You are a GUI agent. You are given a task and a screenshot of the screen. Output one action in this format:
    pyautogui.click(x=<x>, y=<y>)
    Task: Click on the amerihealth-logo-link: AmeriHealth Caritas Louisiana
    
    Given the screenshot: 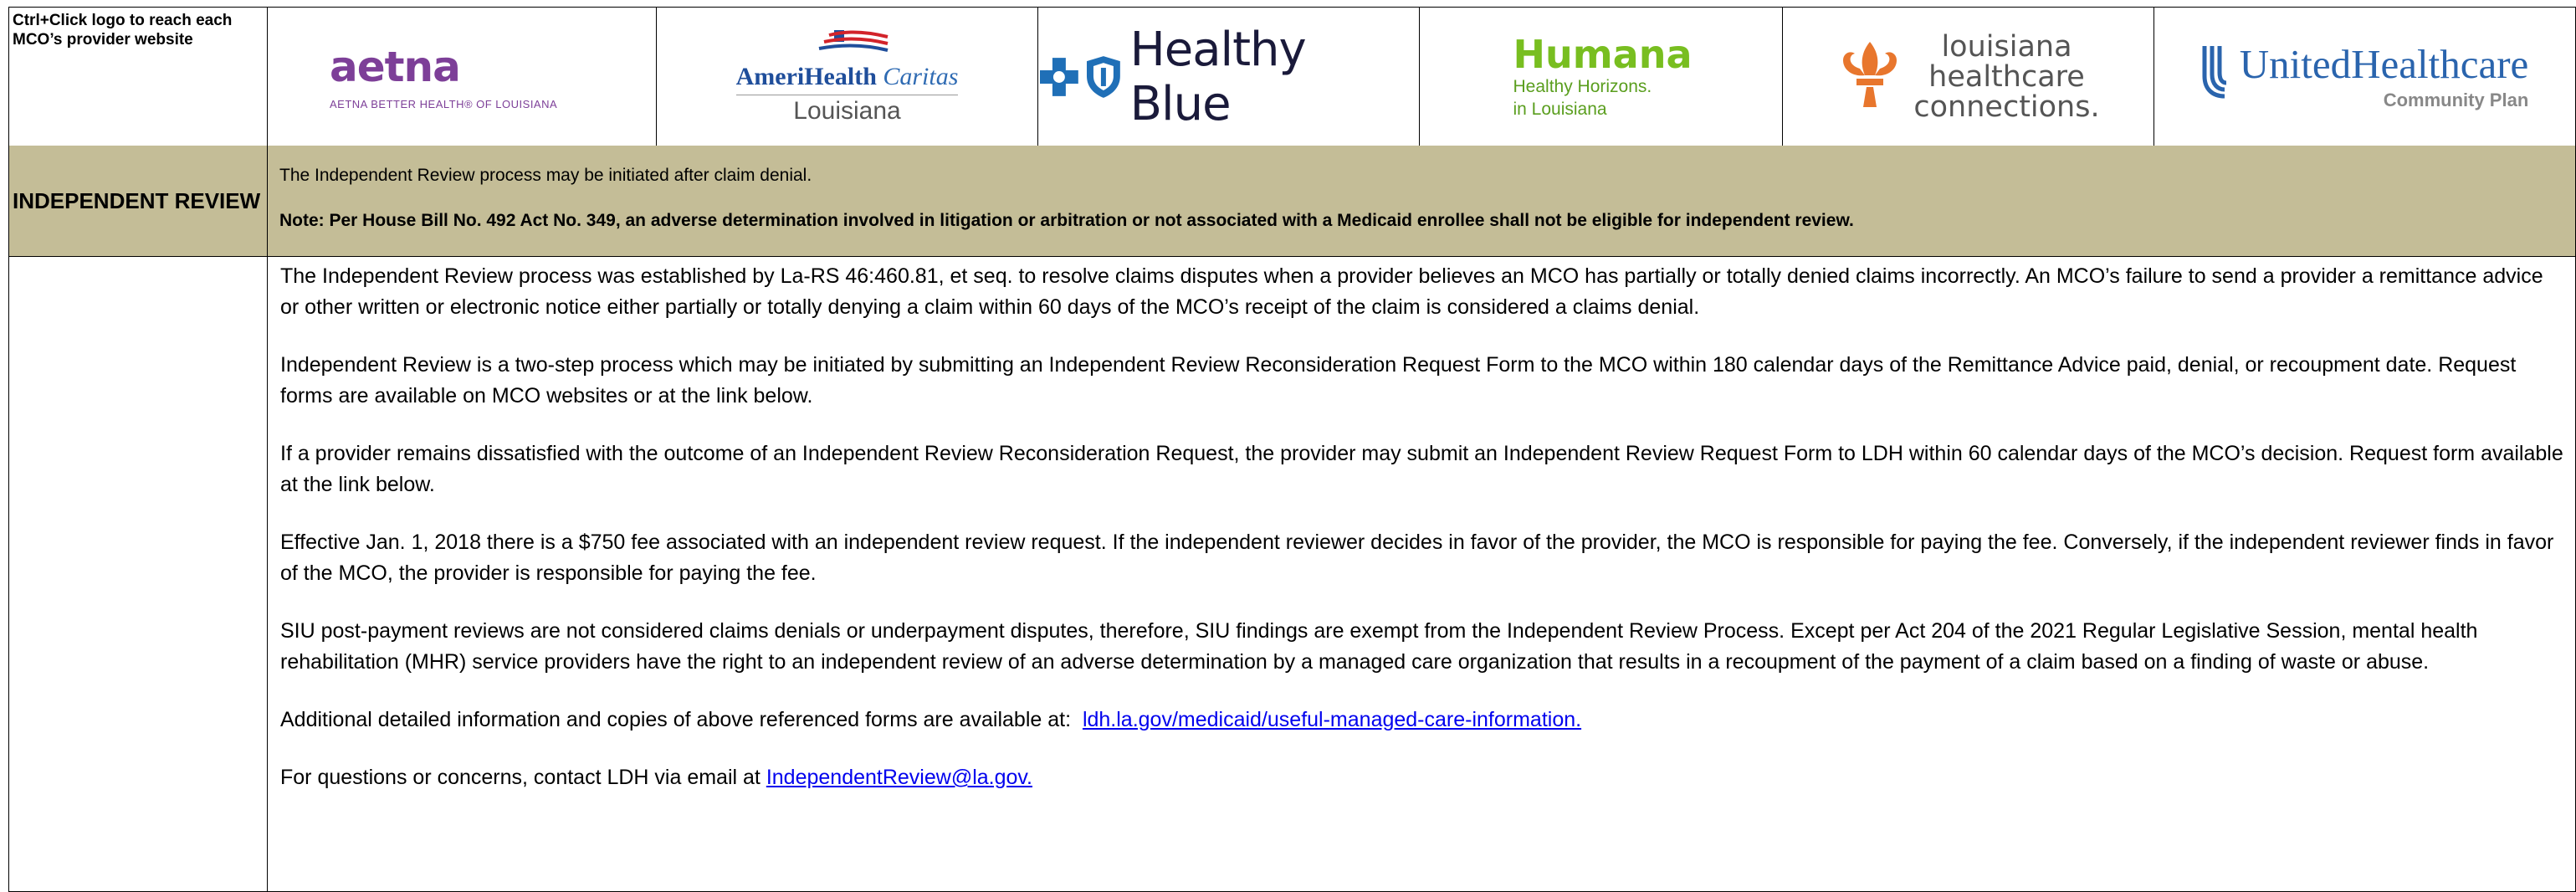 What is the action you would take?
    pyautogui.click(x=848, y=76)
    